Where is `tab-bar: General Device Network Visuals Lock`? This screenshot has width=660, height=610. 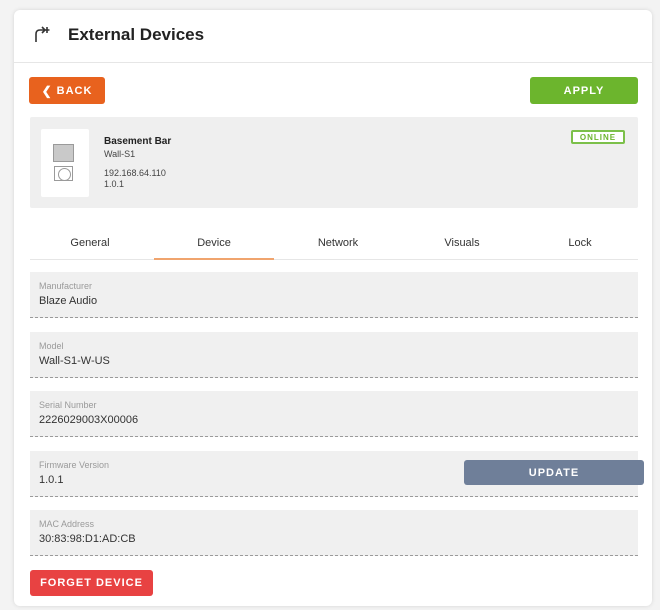
tab-bar: General Device Network Visuals Lock is located at coordinates (334, 246).